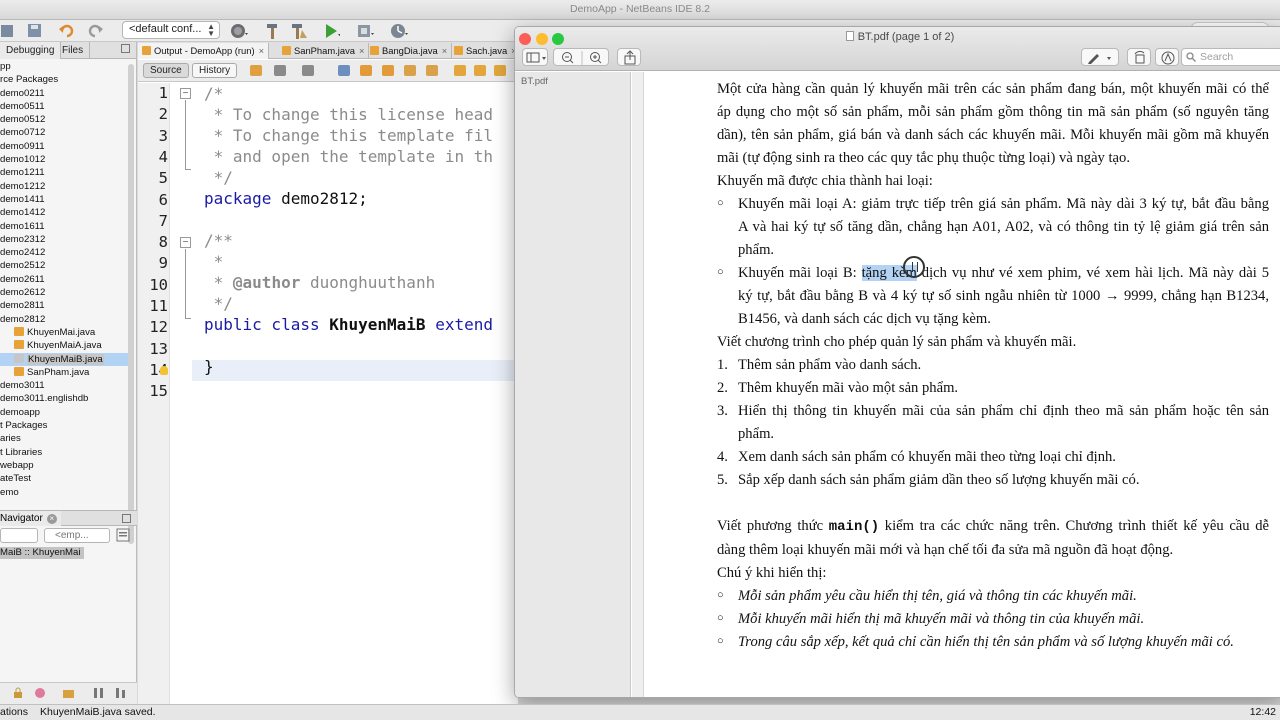 The height and width of the screenshot is (720, 1280). What do you see at coordinates (64, 172) in the screenshot?
I see `tree-package-item: demo1211` at bounding box center [64, 172].